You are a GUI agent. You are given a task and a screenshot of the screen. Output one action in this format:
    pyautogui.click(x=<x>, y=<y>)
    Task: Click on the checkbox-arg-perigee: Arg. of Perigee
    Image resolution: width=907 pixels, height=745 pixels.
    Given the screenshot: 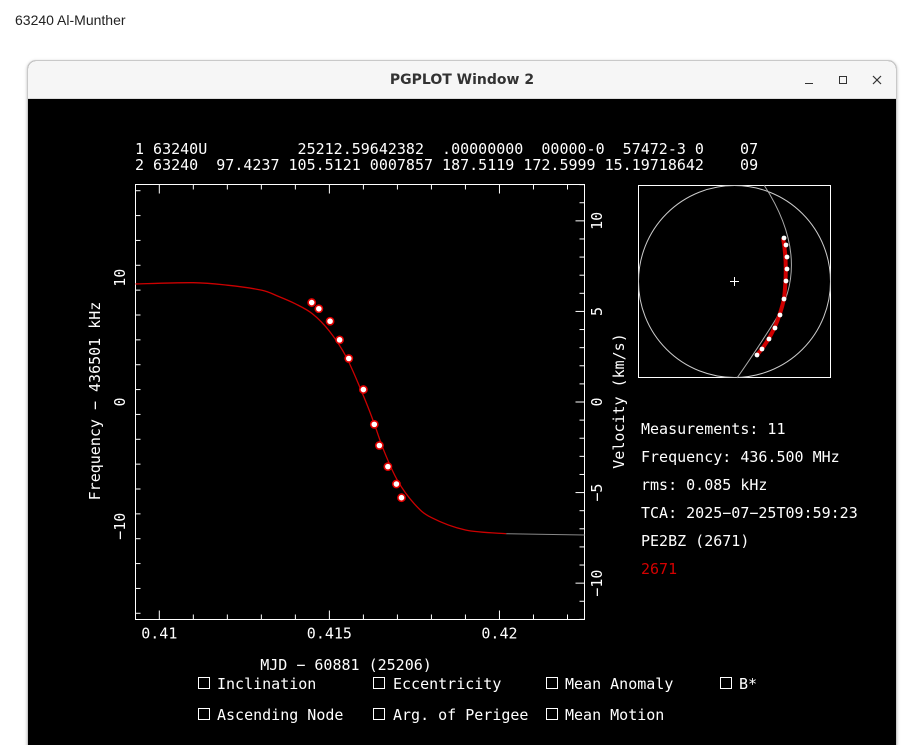 What is the action you would take?
    pyautogui.click(x=451, y=715)
    